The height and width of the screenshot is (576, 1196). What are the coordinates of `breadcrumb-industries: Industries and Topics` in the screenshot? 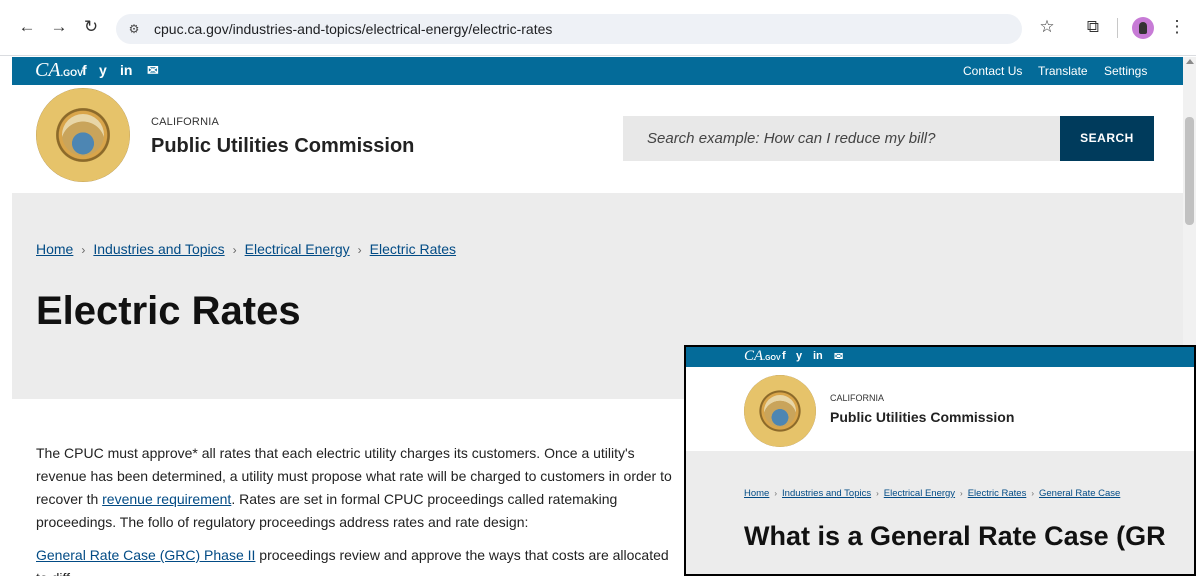 It's located at (158, 249).